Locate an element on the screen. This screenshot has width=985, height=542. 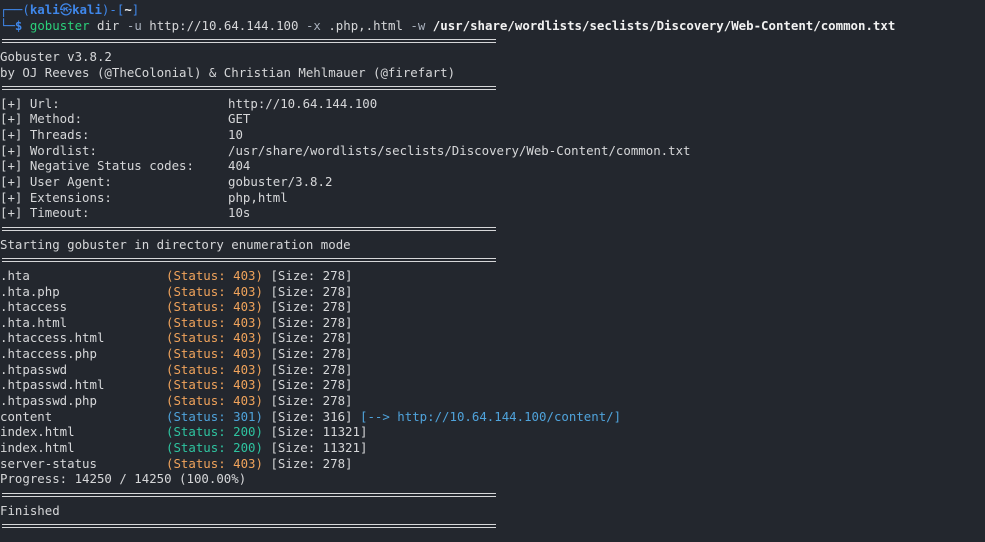
result-path: server-status is located at coordinates (48, 463).